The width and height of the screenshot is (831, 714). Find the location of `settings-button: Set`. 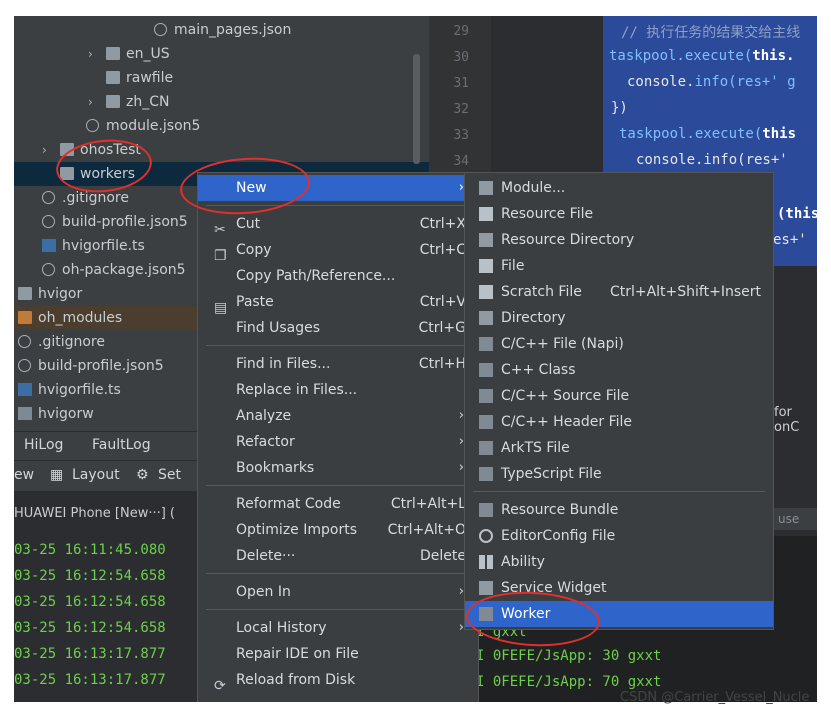

settings-button: Set is located at coordinates (169, 475).